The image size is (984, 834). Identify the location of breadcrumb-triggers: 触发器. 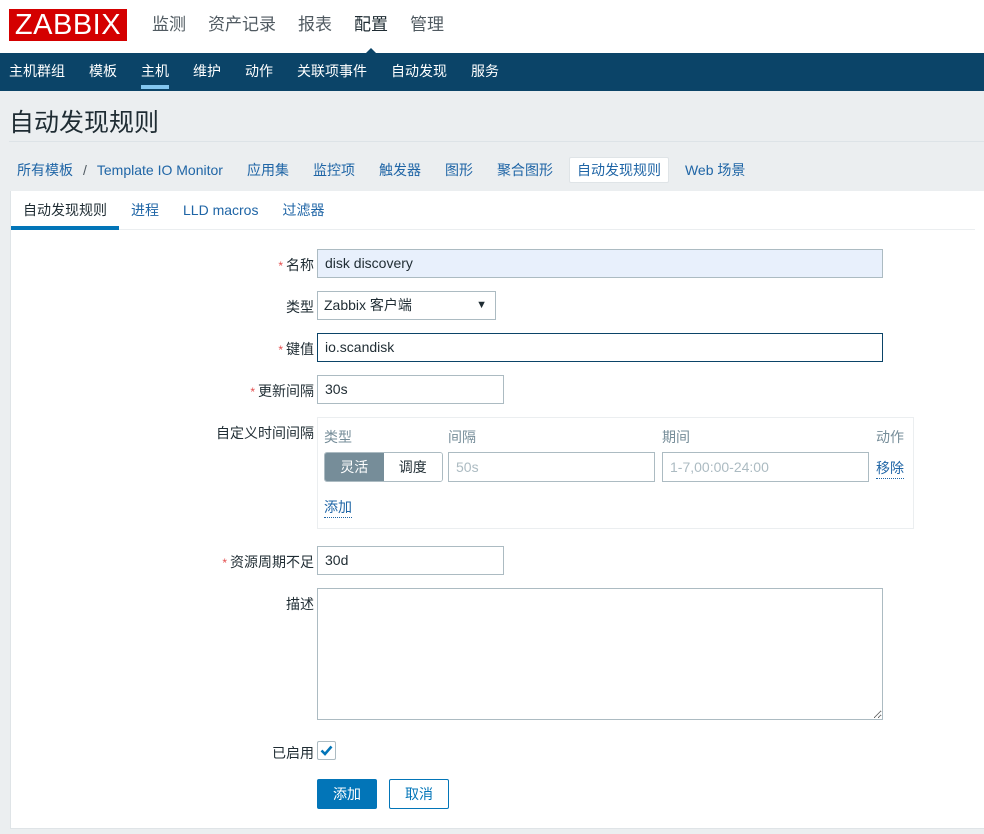
(400, 170).